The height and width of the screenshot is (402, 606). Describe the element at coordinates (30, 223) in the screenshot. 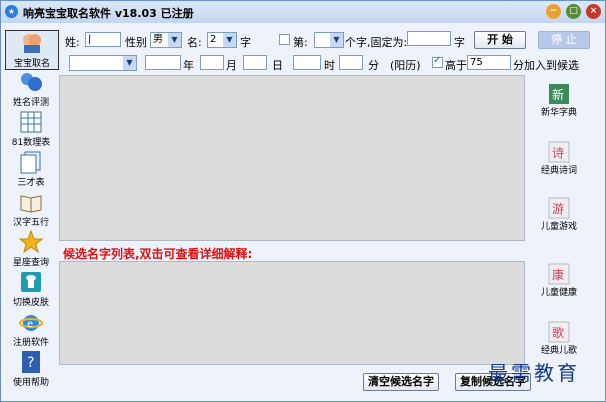

I see `sidebar-item-label: 汉字五行` at that location.